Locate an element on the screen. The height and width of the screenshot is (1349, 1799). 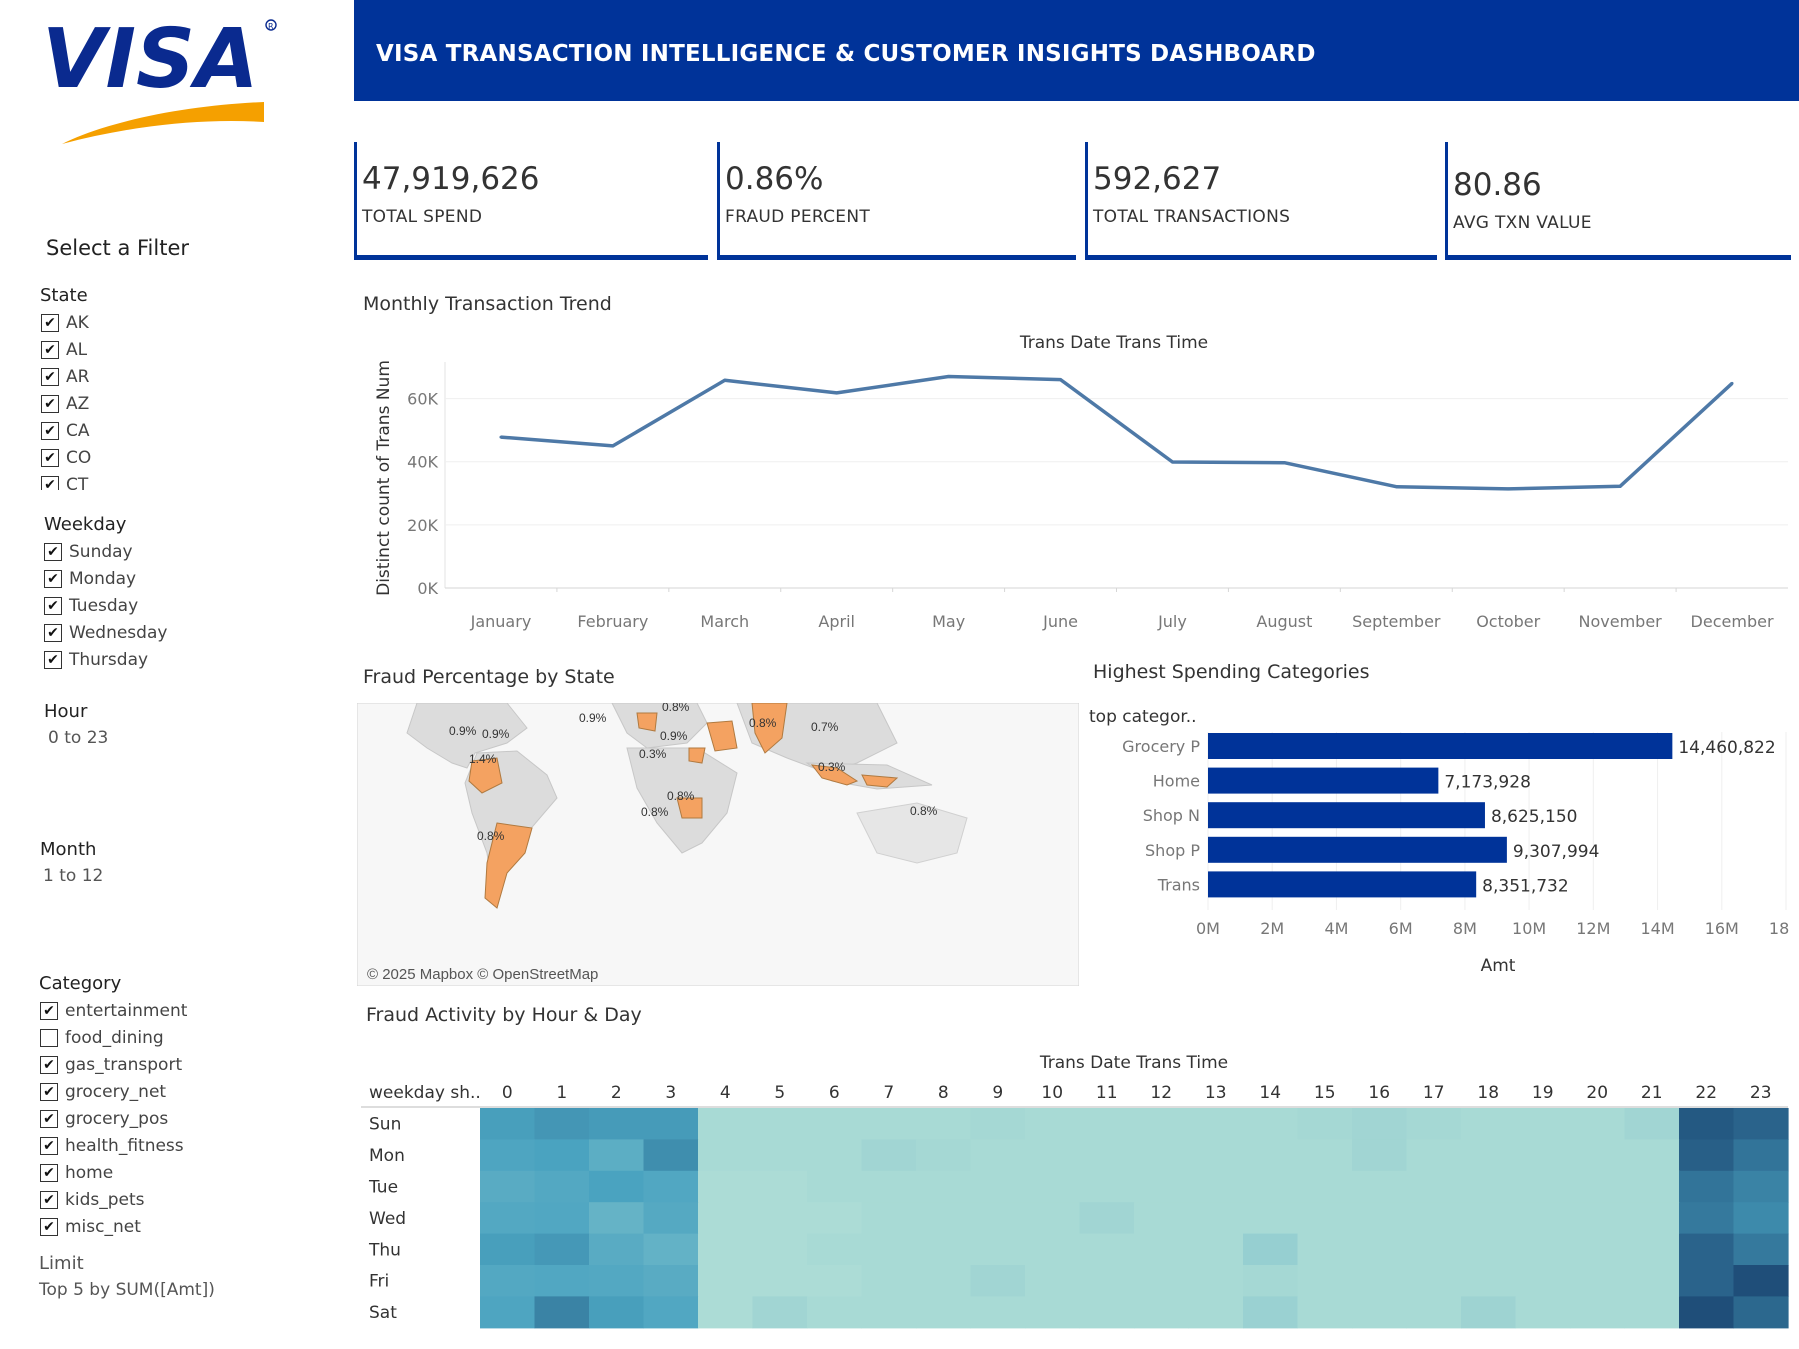
state-option: ✔ AL is located at coordinates (151, 349).